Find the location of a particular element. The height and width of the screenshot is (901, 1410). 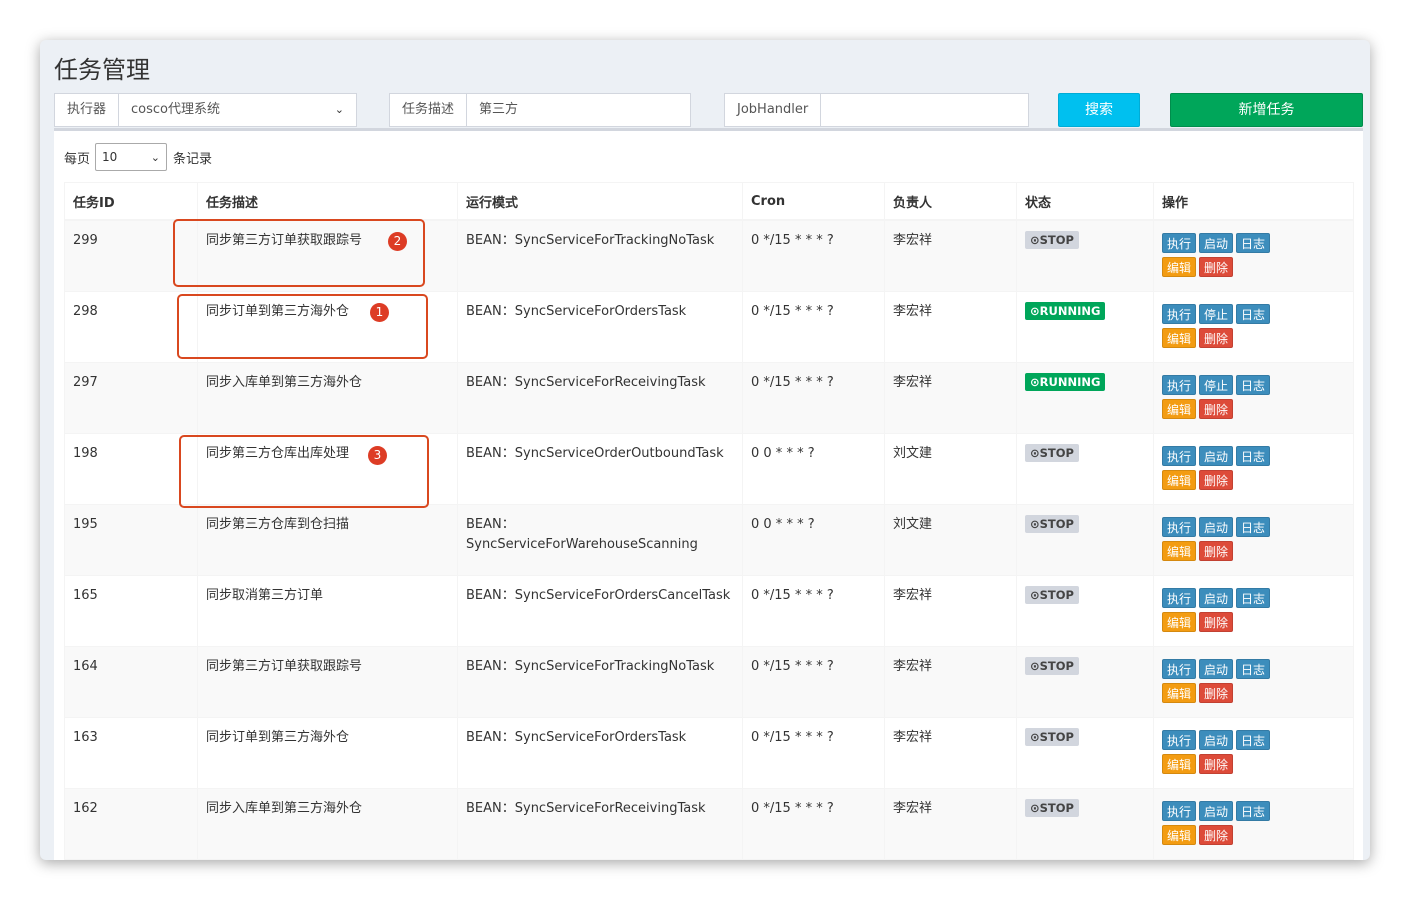

cell-cron: 0 */15 * * * ? is located at coordinates (813, 326).